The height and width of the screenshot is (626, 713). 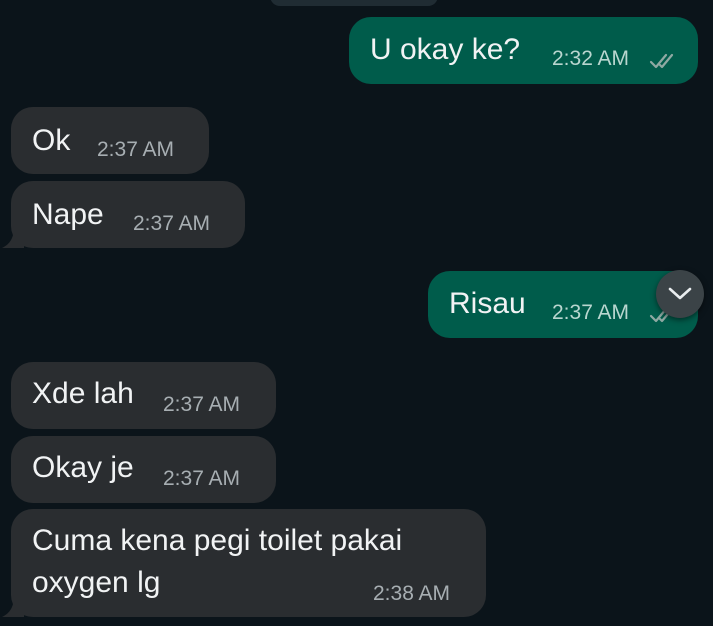 I want to click on message-text: Nape, so click(x=68, y=214).